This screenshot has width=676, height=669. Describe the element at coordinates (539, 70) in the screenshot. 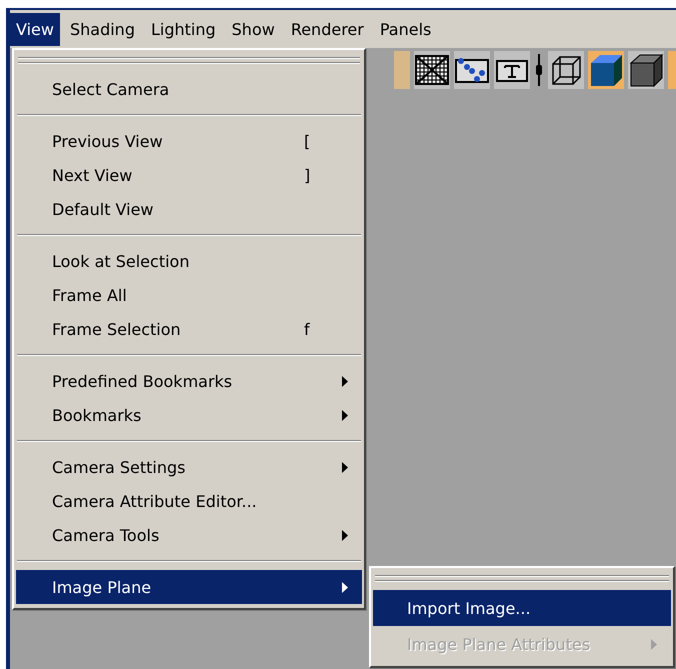

I see `divider-handle-icon` at that location.